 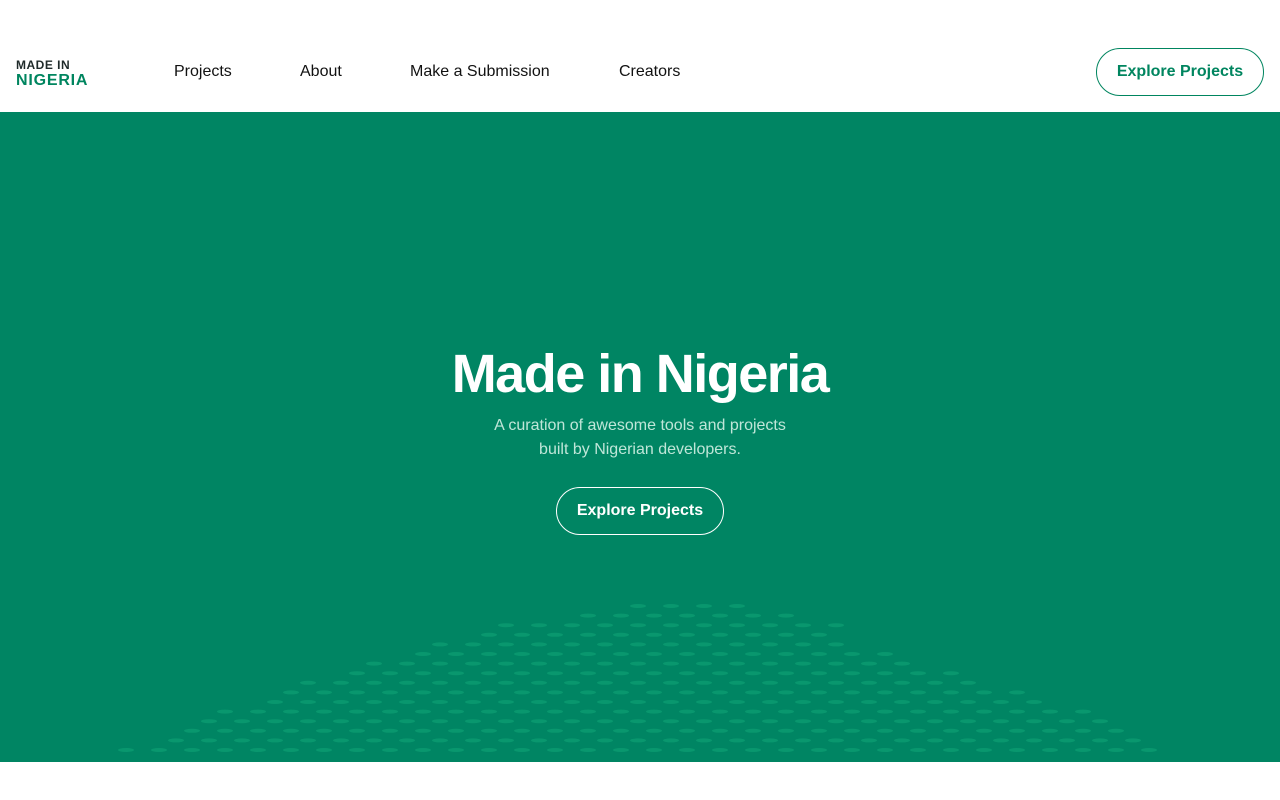 I want to click on nav-link-creators: Creators, so click(x=649, y=72).